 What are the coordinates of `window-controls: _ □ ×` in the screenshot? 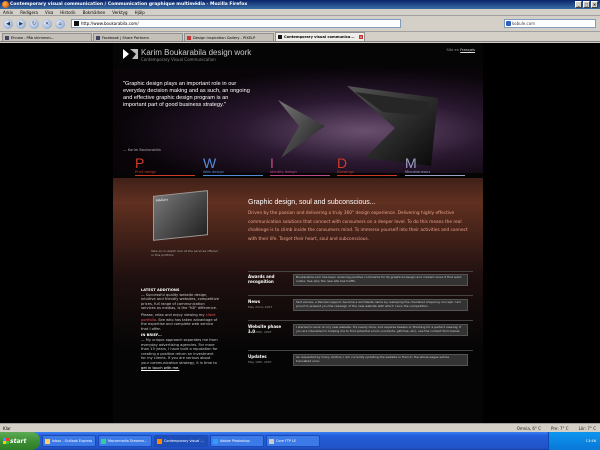 It's located at (586, 4).